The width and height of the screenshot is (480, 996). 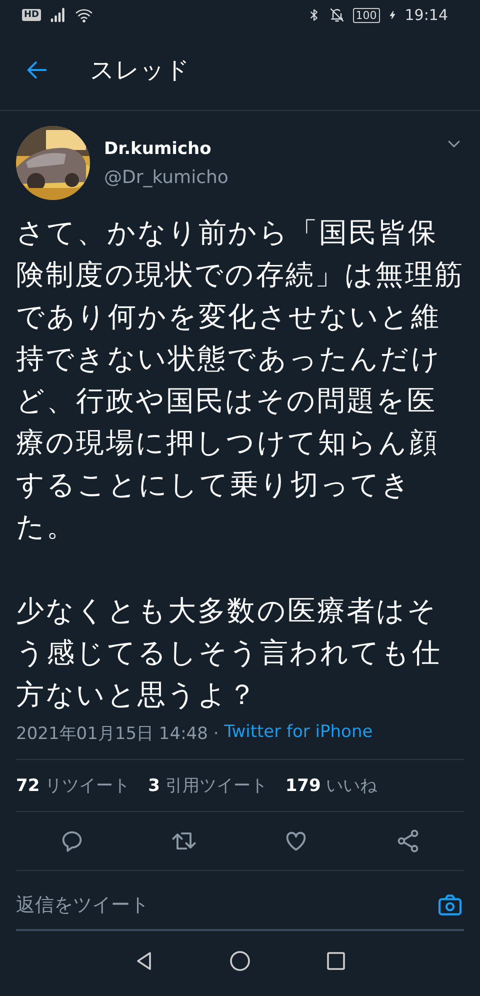 I want to click on battery-icon: 100, so click(x=366, y=15).